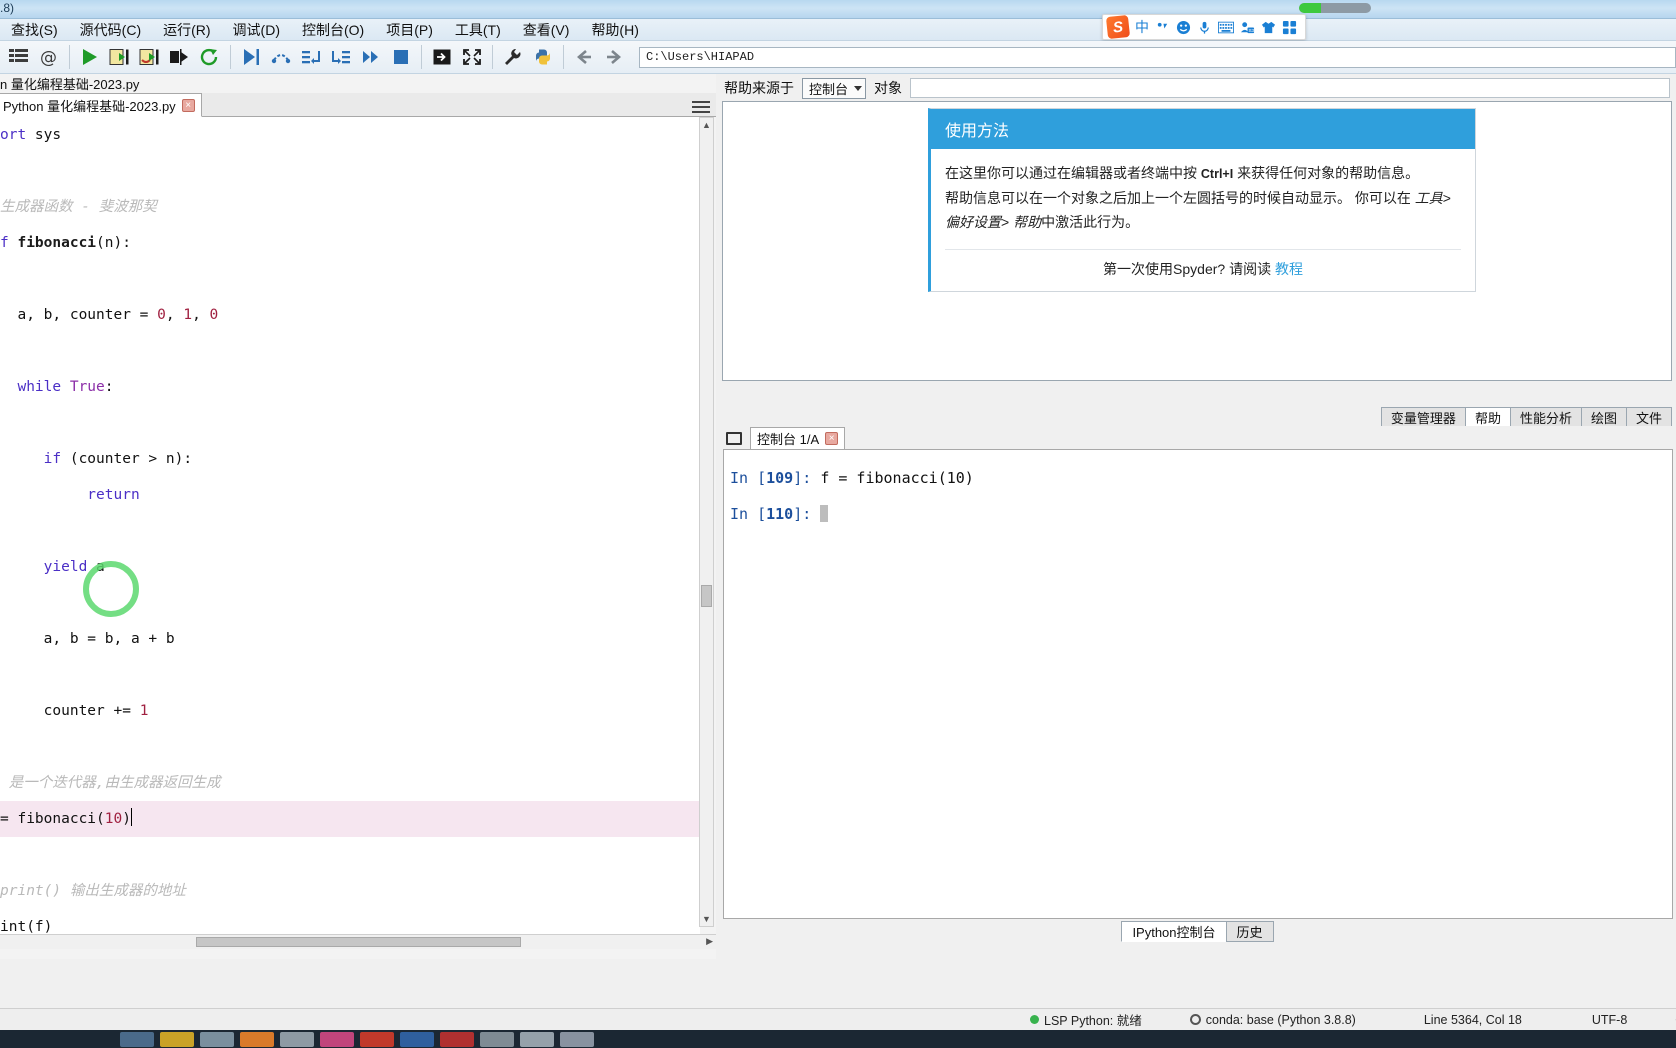 This screenshot has width=1676, height=1048. What do you see at coordinates (311, 57) in the screenshot?
I see `step-into-icon` at bounding box center [311, 57].